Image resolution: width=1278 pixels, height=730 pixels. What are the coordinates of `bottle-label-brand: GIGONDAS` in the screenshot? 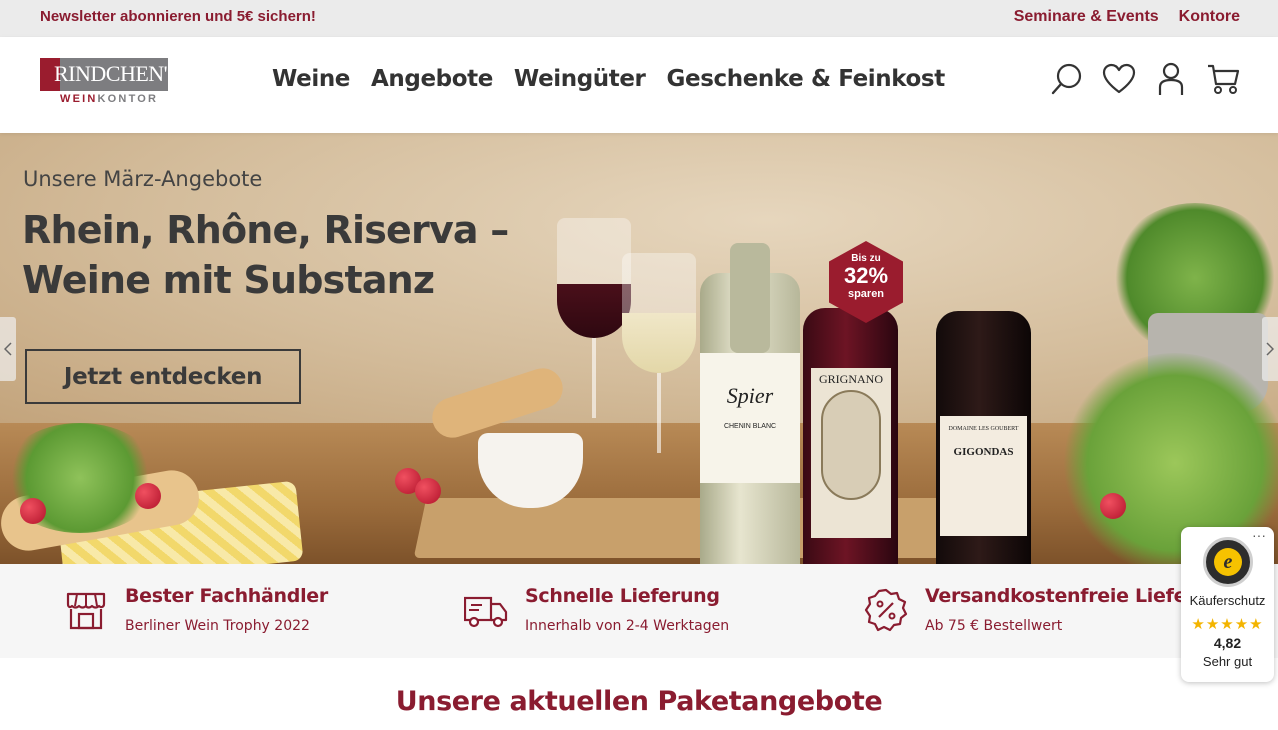 It's located at (983, 452).